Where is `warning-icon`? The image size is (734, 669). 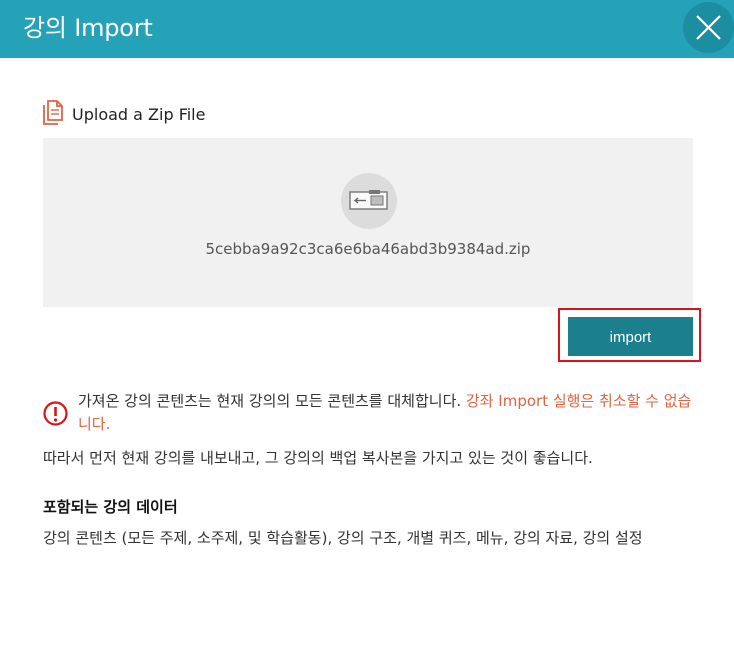
warning-icon is located at coordinates (55, 413).